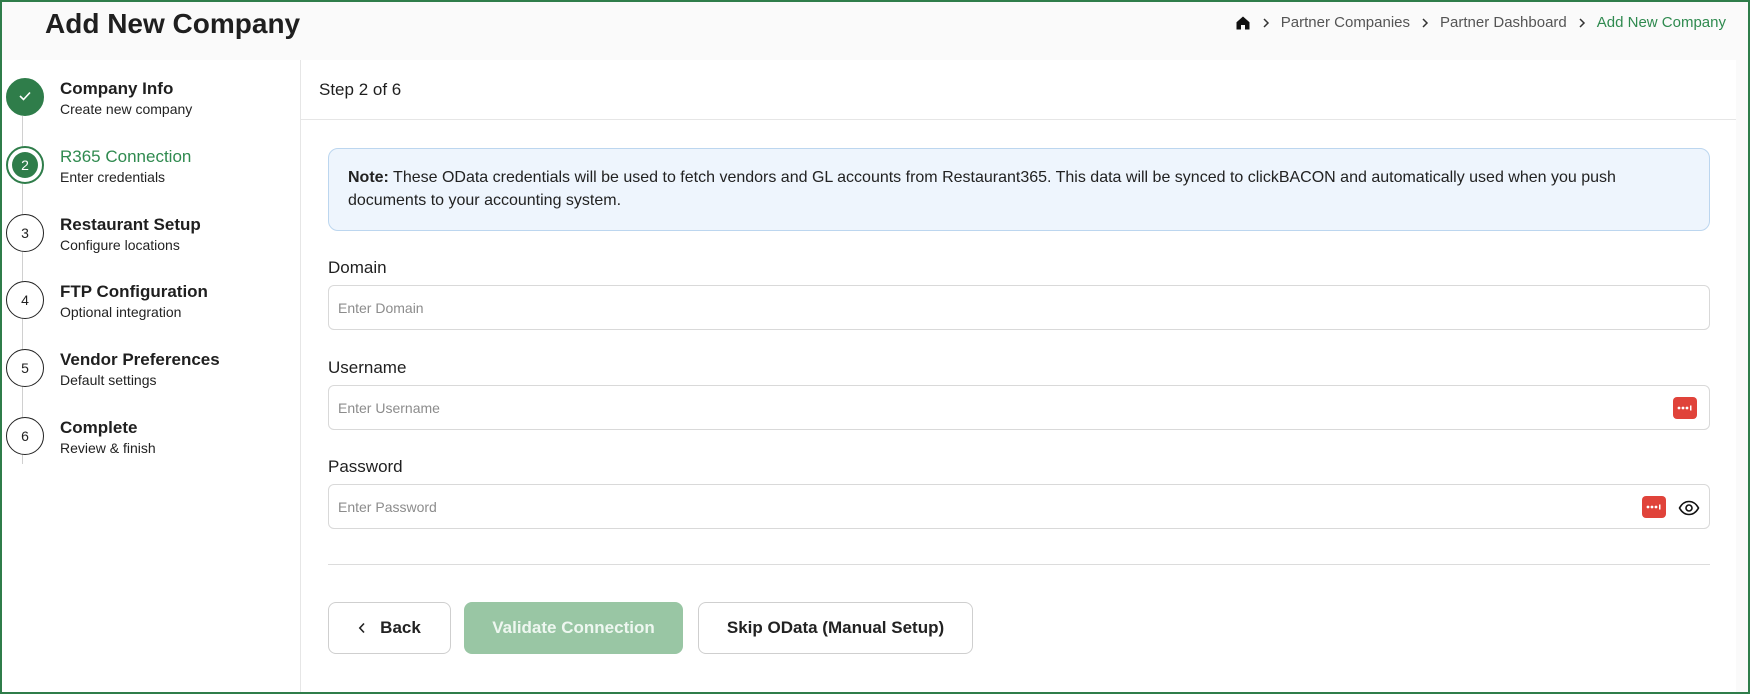 The height and width of the screenshot is (694, 1750). What do you see at coordinates (99, 427) in the screenshot?
I see `step-title: Complete` at bounding box center [99, 427].